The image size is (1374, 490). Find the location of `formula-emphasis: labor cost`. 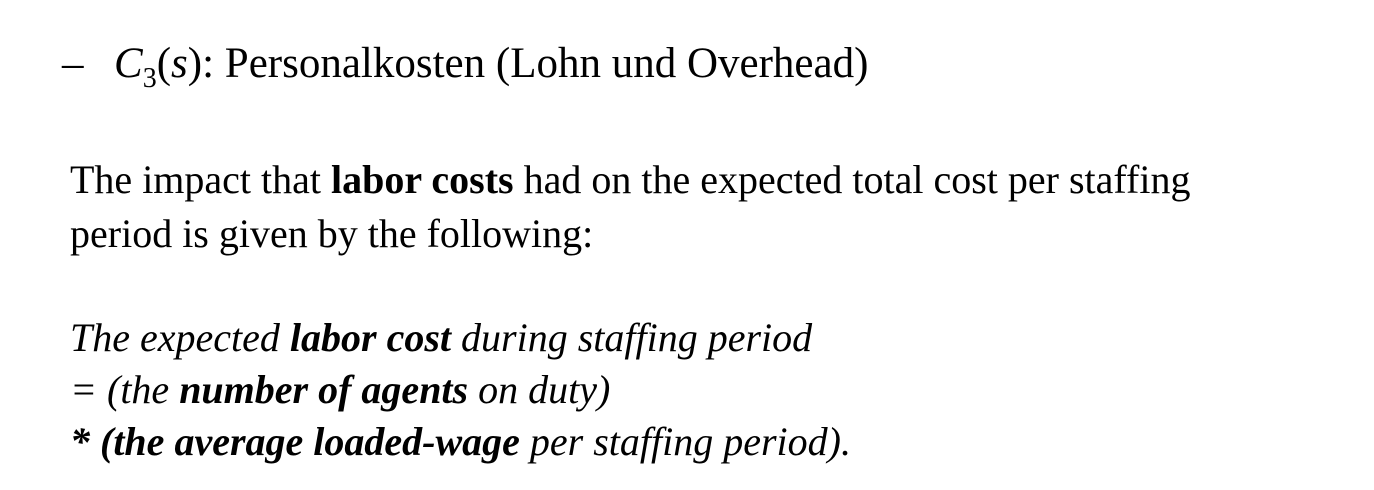

formula-emphasis: labor cost is located at coordinates (370, 337).